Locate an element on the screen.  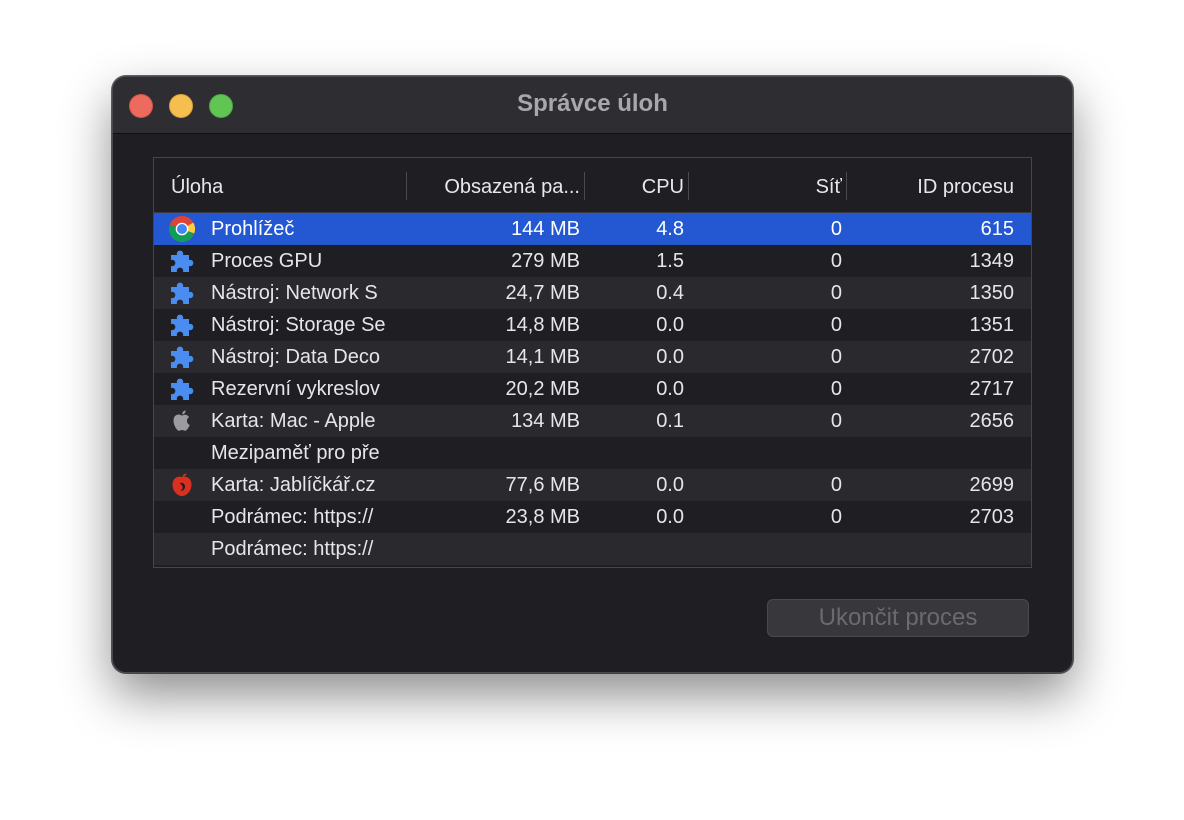
memory-cell: 77,6 MB is located at coordinates (542, 485).